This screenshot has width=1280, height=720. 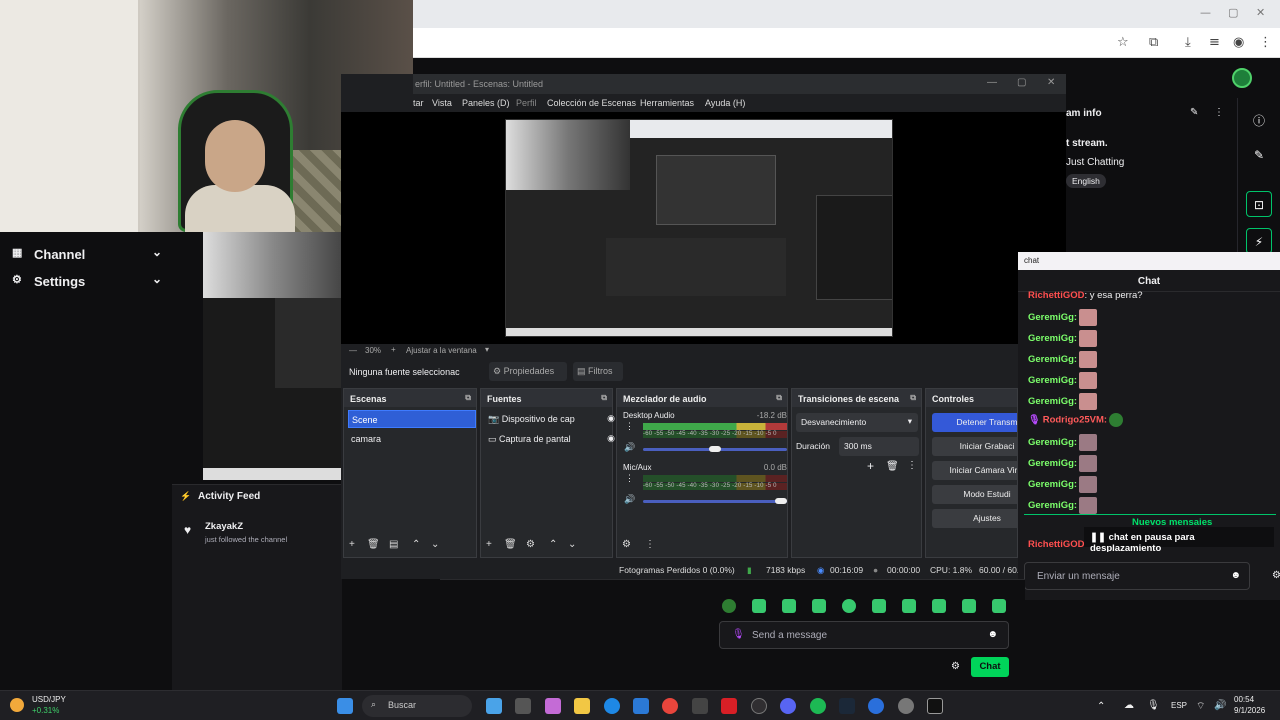 I want to click on bookmark-star-icon: ☆, so click(x=1123, y=42).